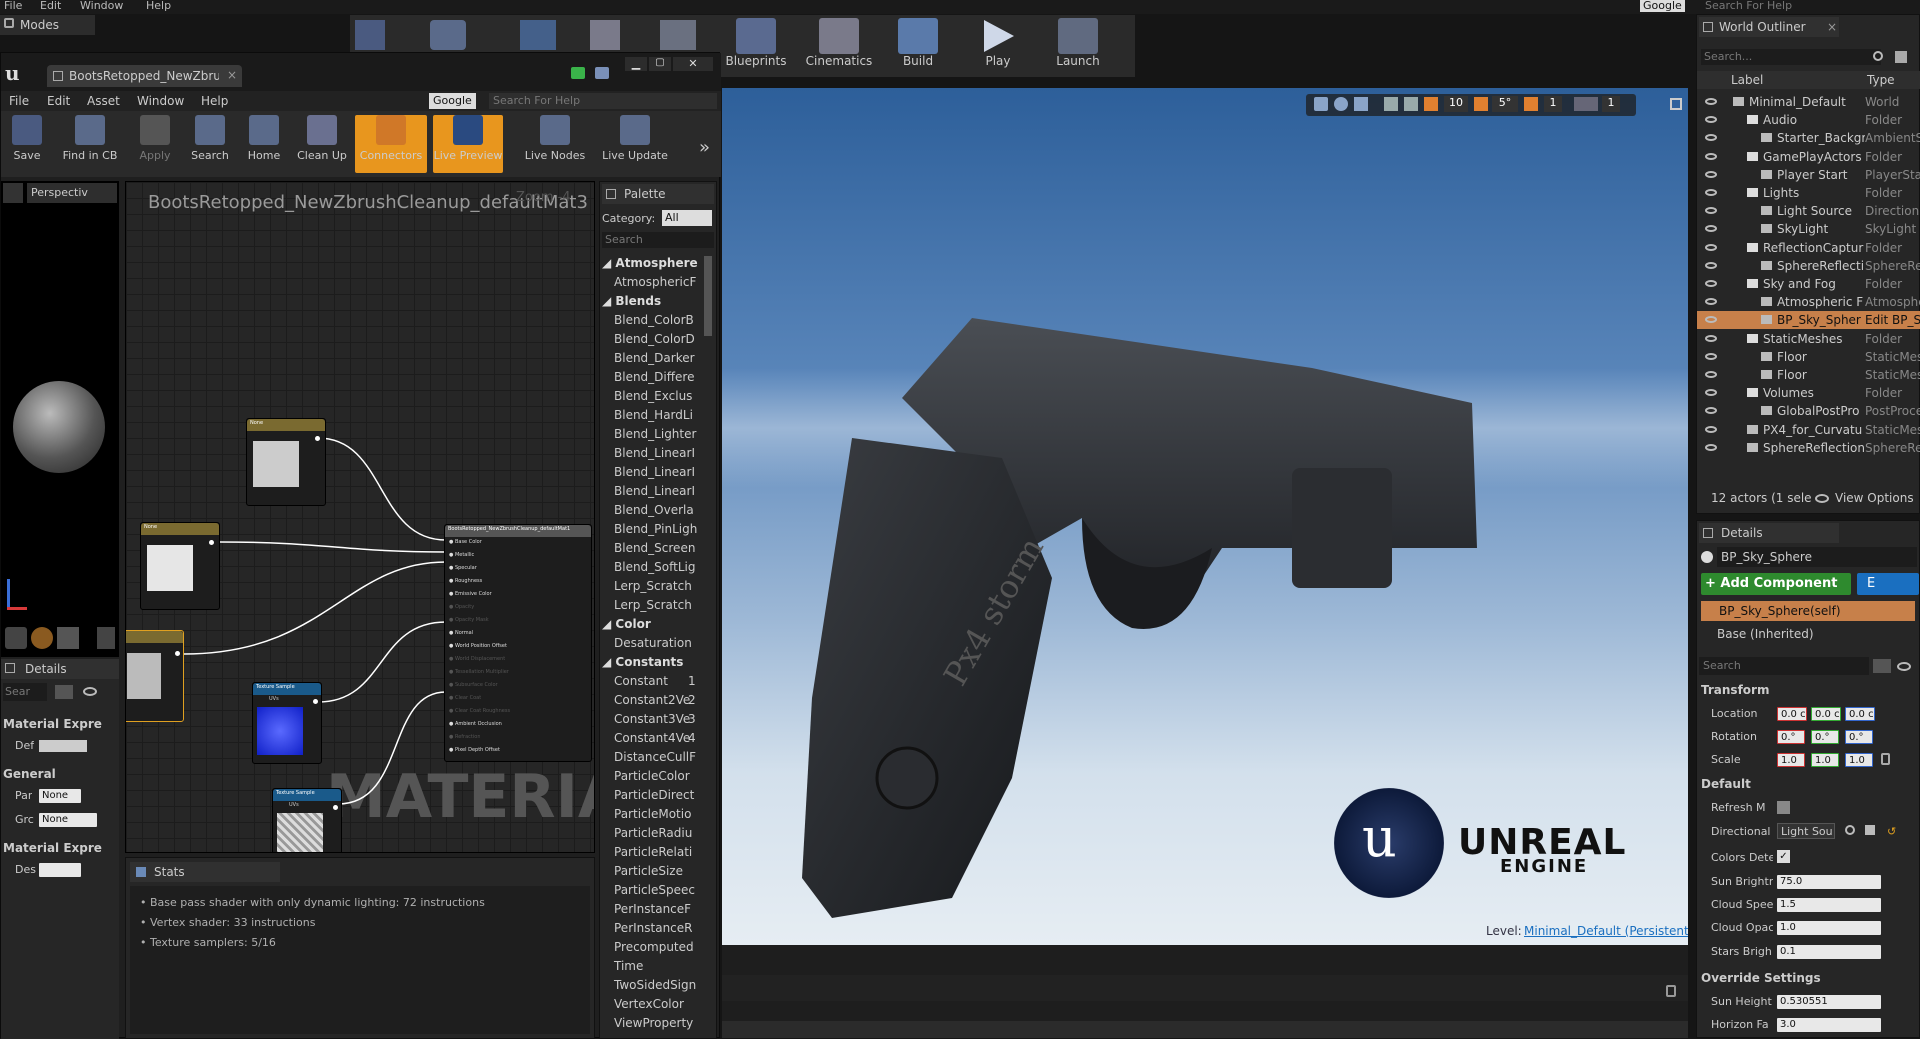 The height and width of the screenshot is (1039, 1920). Describe the element at coordinates (636, 64) in the screenshot. I see `minimize-window-icon: ▁` at that location.